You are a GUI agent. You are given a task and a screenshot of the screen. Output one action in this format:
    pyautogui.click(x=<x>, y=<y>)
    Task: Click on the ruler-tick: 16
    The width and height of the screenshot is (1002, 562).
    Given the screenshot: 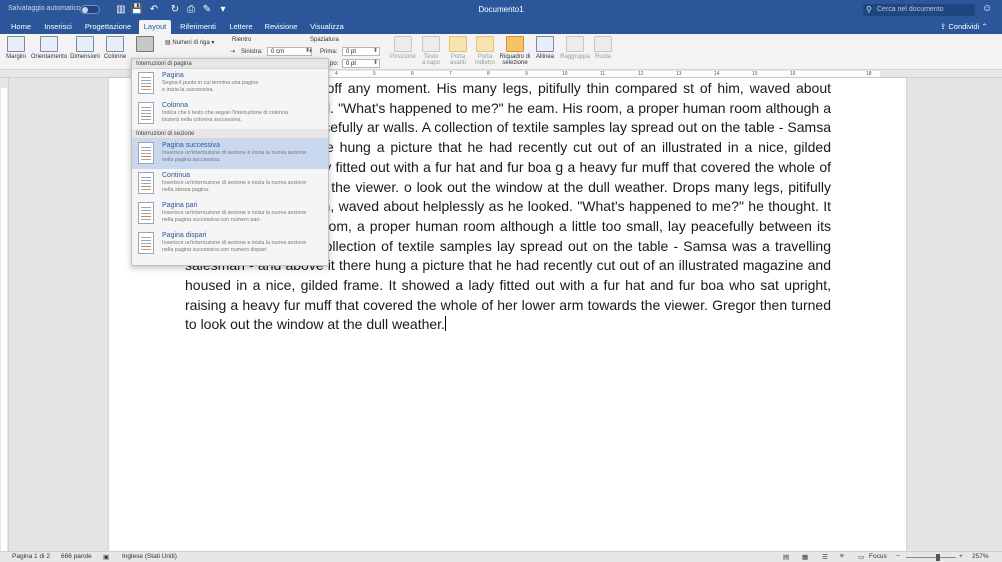 What is the action you would take?
    pyautogui.click(x=793, y=74)
    